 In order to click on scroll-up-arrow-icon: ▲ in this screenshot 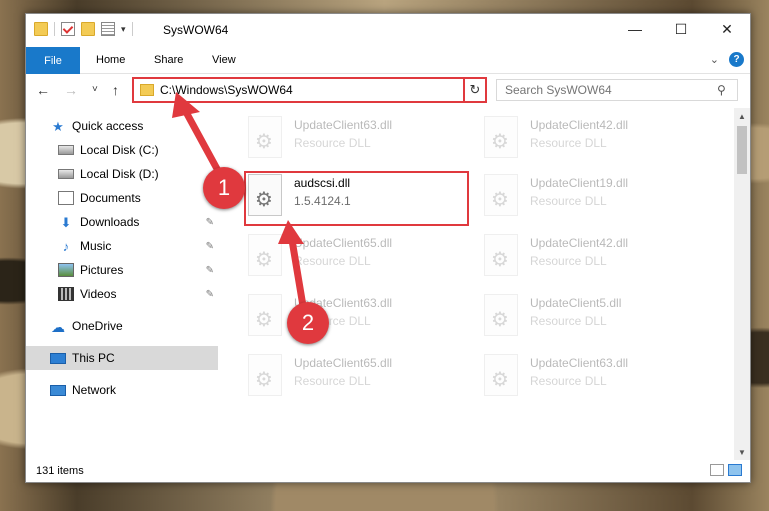, I will do `click(742, 116)`.